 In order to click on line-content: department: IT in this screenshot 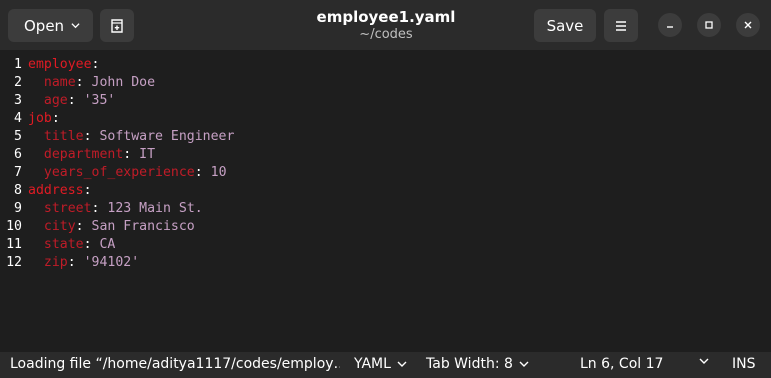, I will do `click(91, 155)`.